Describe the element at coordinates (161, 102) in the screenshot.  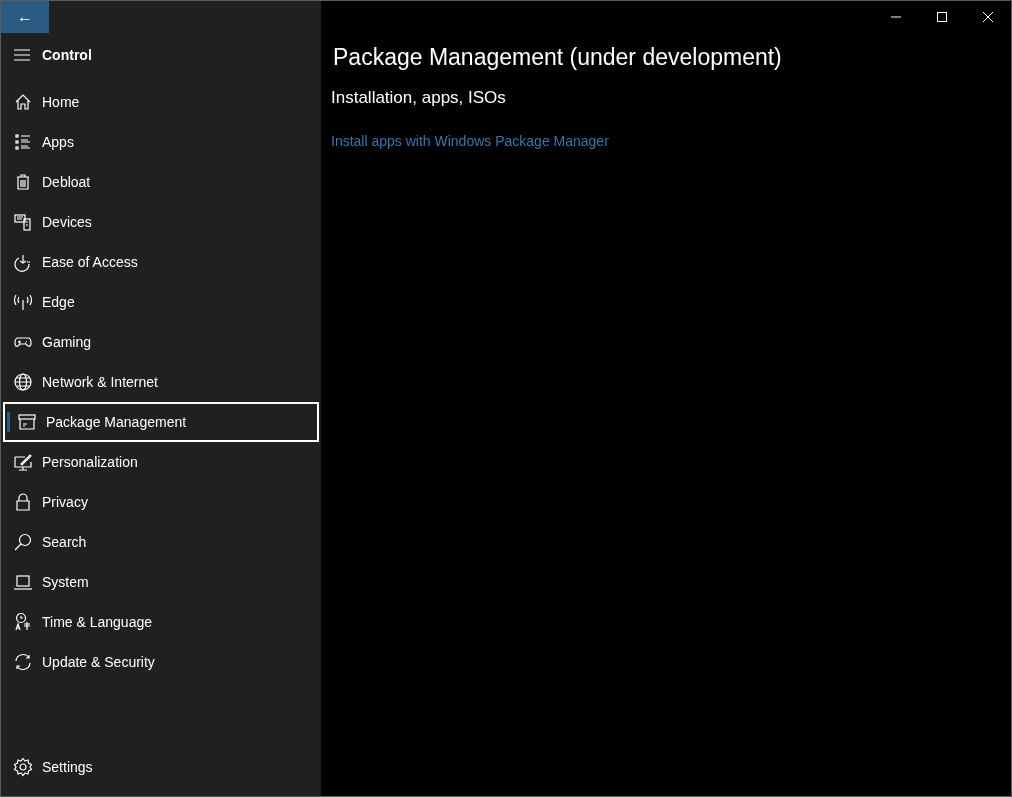
I see `nav-item: Home` at that location.